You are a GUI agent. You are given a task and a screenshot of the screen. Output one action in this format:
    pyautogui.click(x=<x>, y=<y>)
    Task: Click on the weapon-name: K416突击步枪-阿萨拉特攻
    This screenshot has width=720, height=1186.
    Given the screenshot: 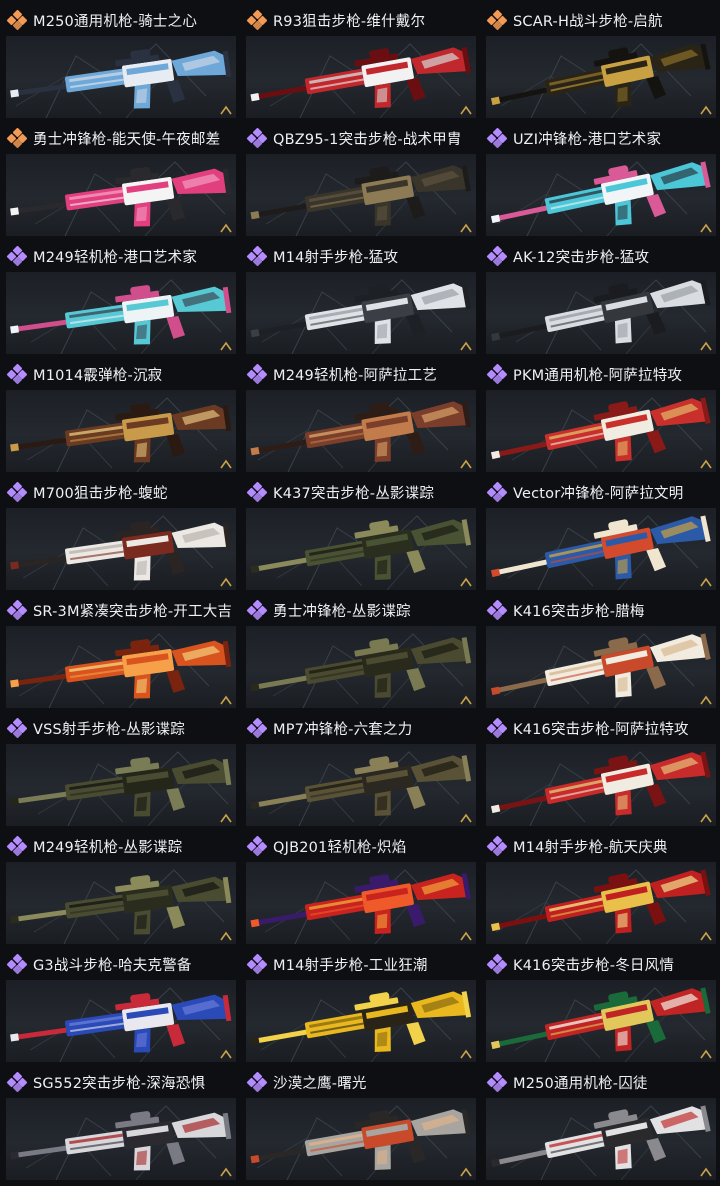 What is the action you would take?
    pyautogui.click(x=601, y=729)
    